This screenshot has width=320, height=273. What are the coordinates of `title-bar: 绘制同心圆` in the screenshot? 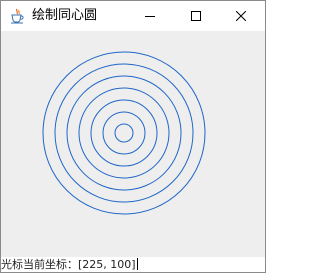 It's located at (133, 16).